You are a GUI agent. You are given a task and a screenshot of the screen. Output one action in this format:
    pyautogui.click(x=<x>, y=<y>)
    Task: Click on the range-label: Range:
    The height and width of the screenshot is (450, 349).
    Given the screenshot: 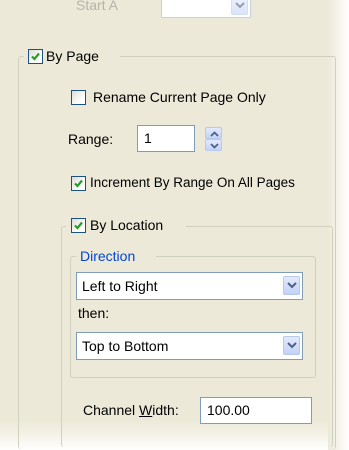 What is the action you would take?
    pyautogui.click(x=91, y=139)
    